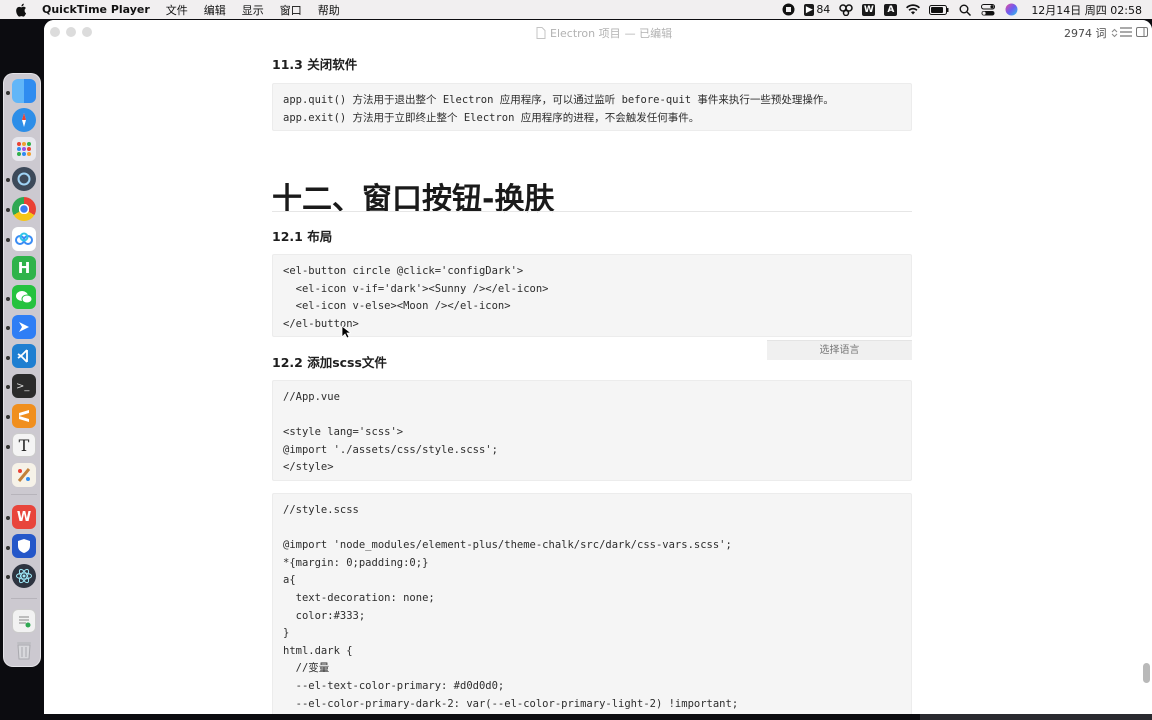  Describe the element at coordinates (592, 211) in the screenshot. I see `heading-divider` at that location.